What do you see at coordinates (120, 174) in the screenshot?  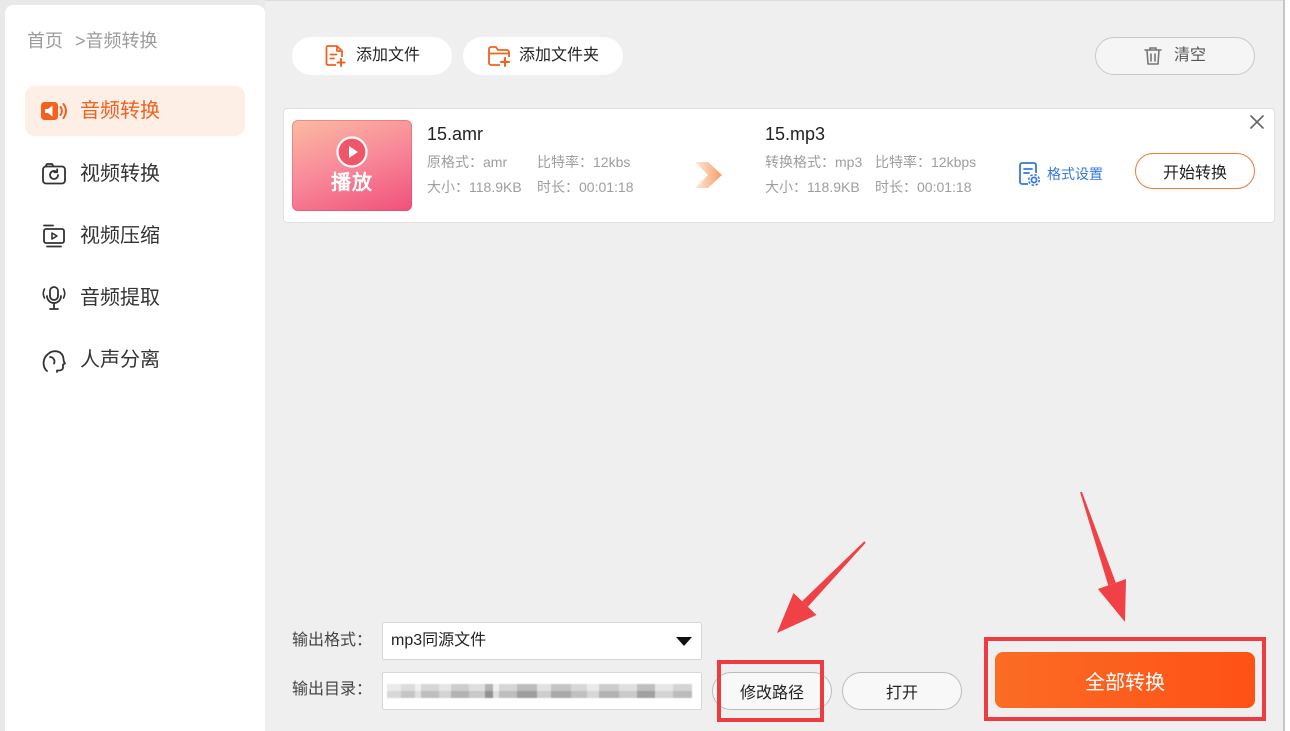 I see `sidebar-item-label: 视频转换` at bounding box center [120, 174].